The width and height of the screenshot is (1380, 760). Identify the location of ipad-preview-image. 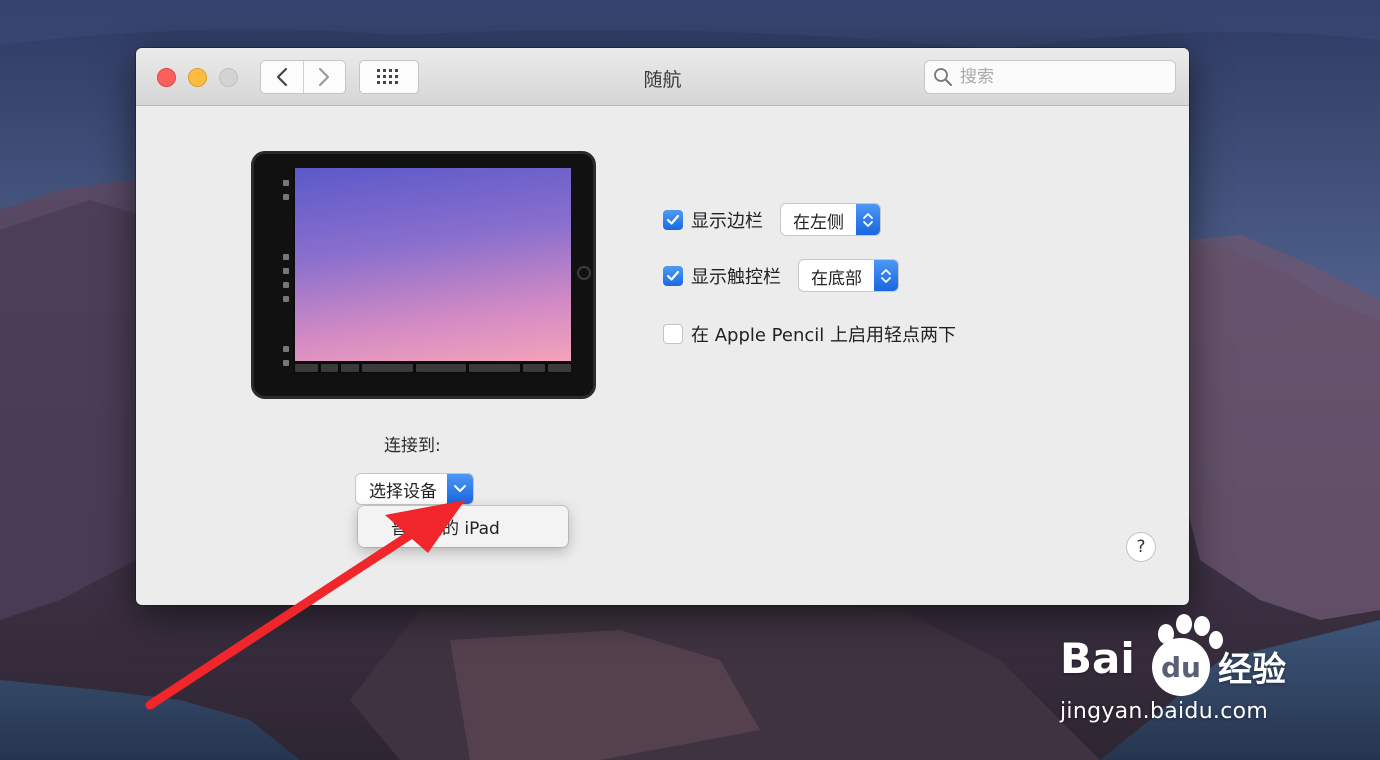
(423, 275).